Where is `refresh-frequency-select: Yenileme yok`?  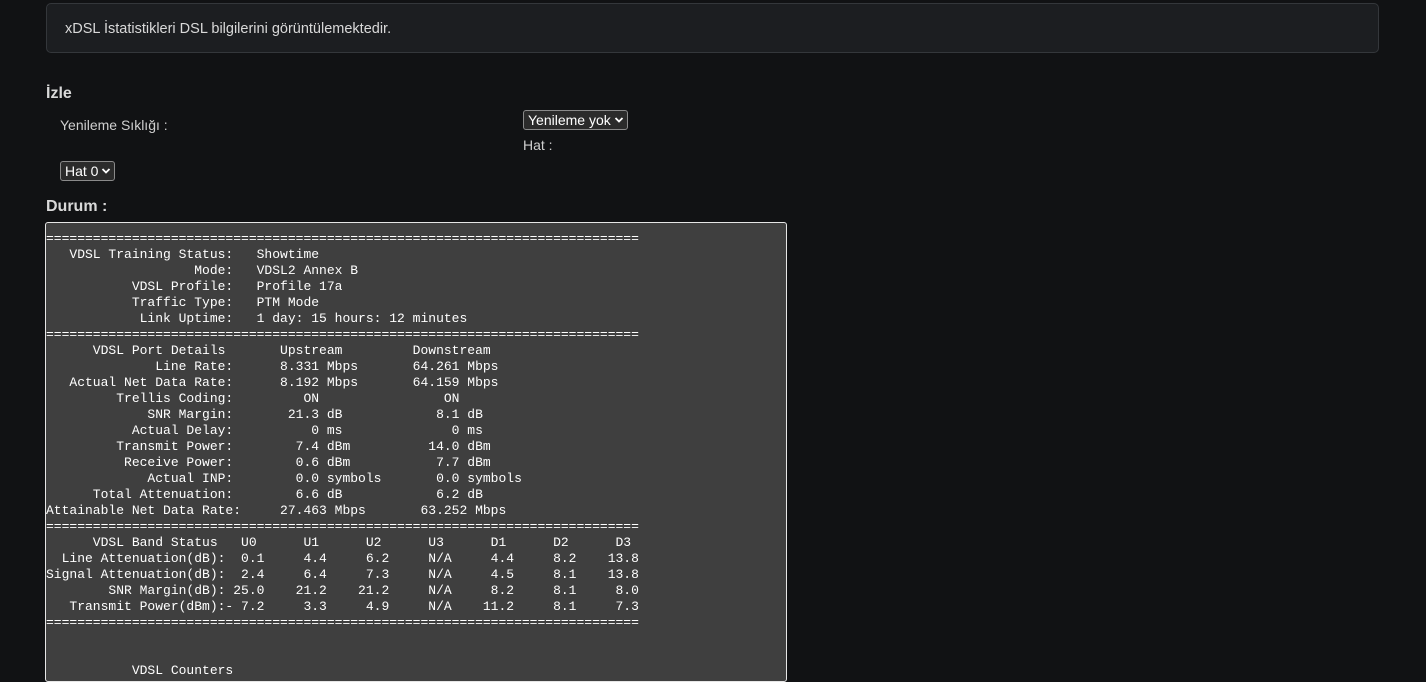
refresh-frequency-select: Yenileme yok is located at coordinates (575, 120).